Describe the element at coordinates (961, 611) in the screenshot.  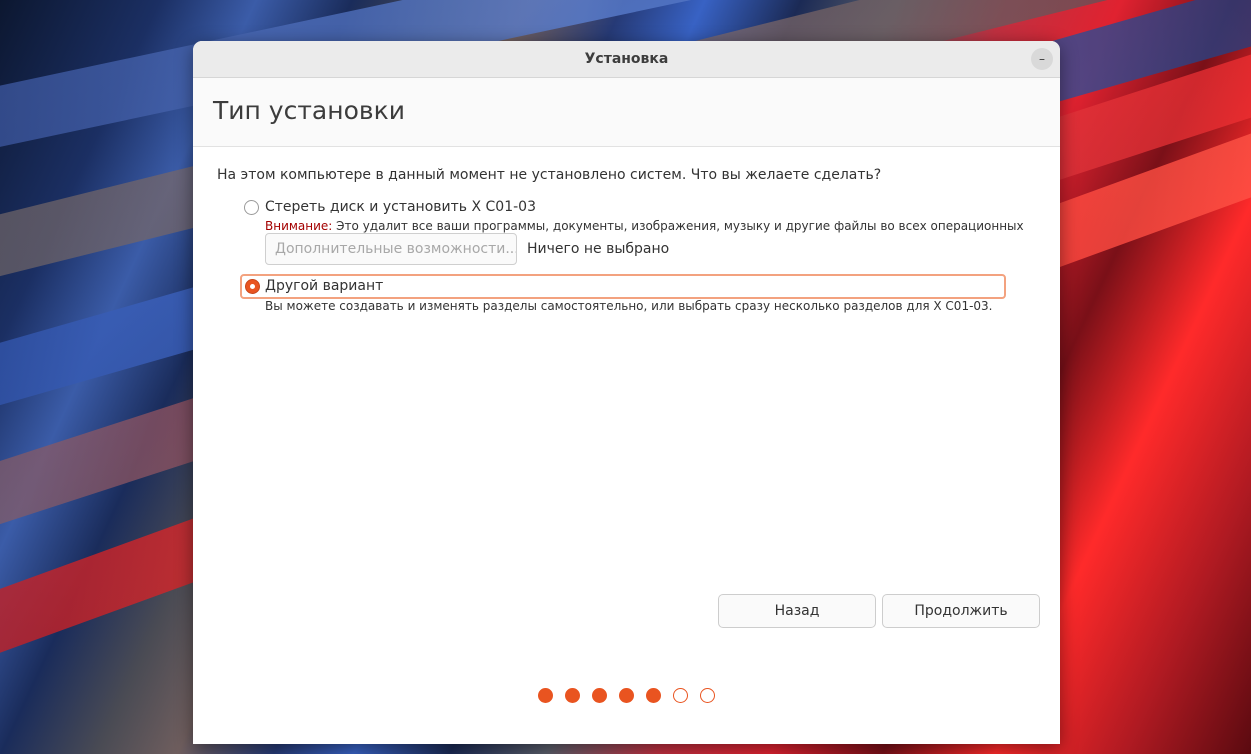
I see `continue-button: Продолжить` at that location.